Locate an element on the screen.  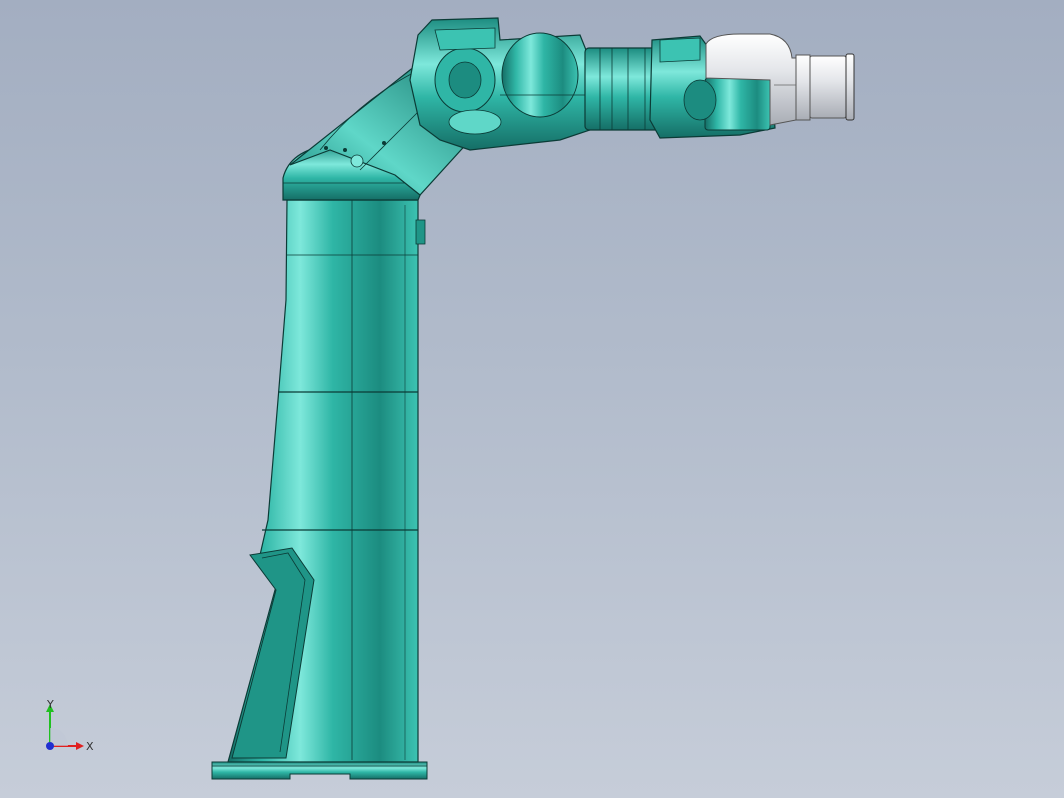
y-axis-label: Y is located at coordinates (50, 704).